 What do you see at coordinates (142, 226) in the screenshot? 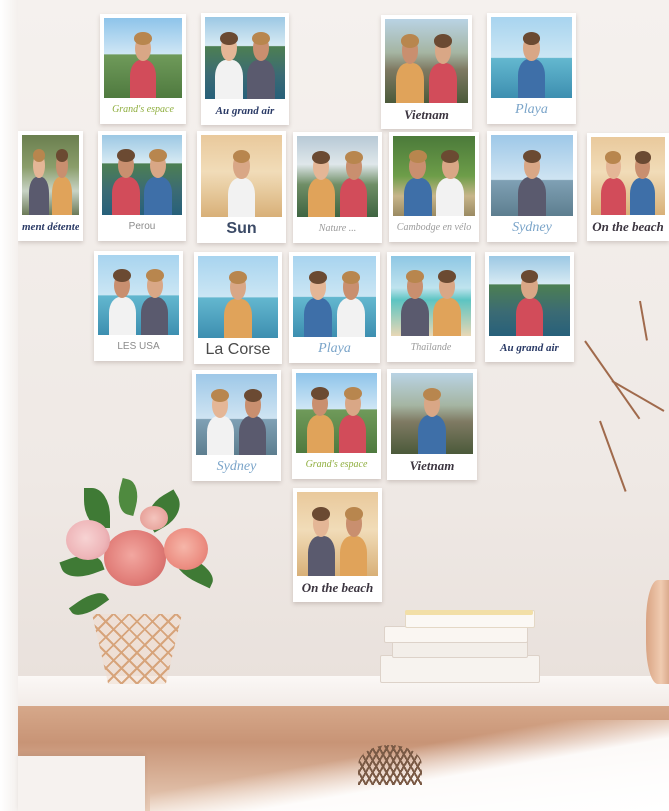
I see `polaroid-caption: Perou` at bounding box center [142, 226].